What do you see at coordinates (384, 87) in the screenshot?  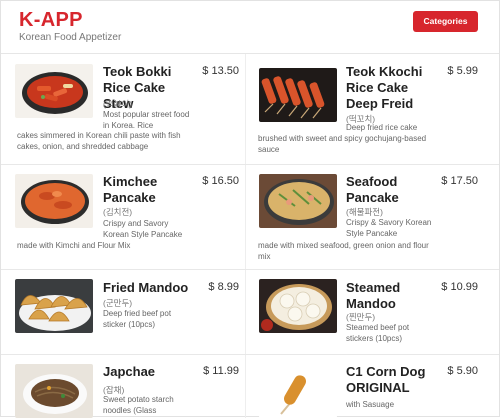 I see `item-name: Teok Kkochi Rice Cake Deep Freid` at bounding box center [384, 87].